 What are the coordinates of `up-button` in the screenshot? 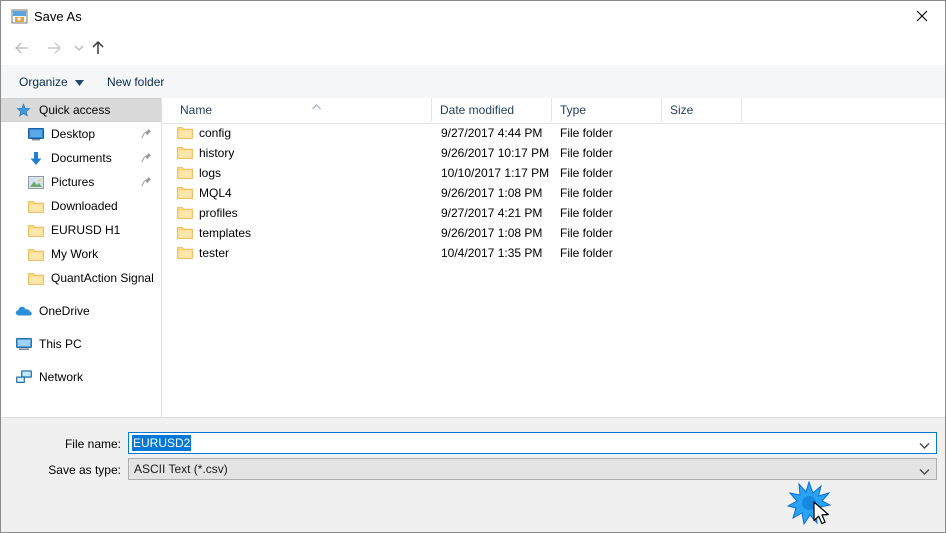 It's located at (98, 48).